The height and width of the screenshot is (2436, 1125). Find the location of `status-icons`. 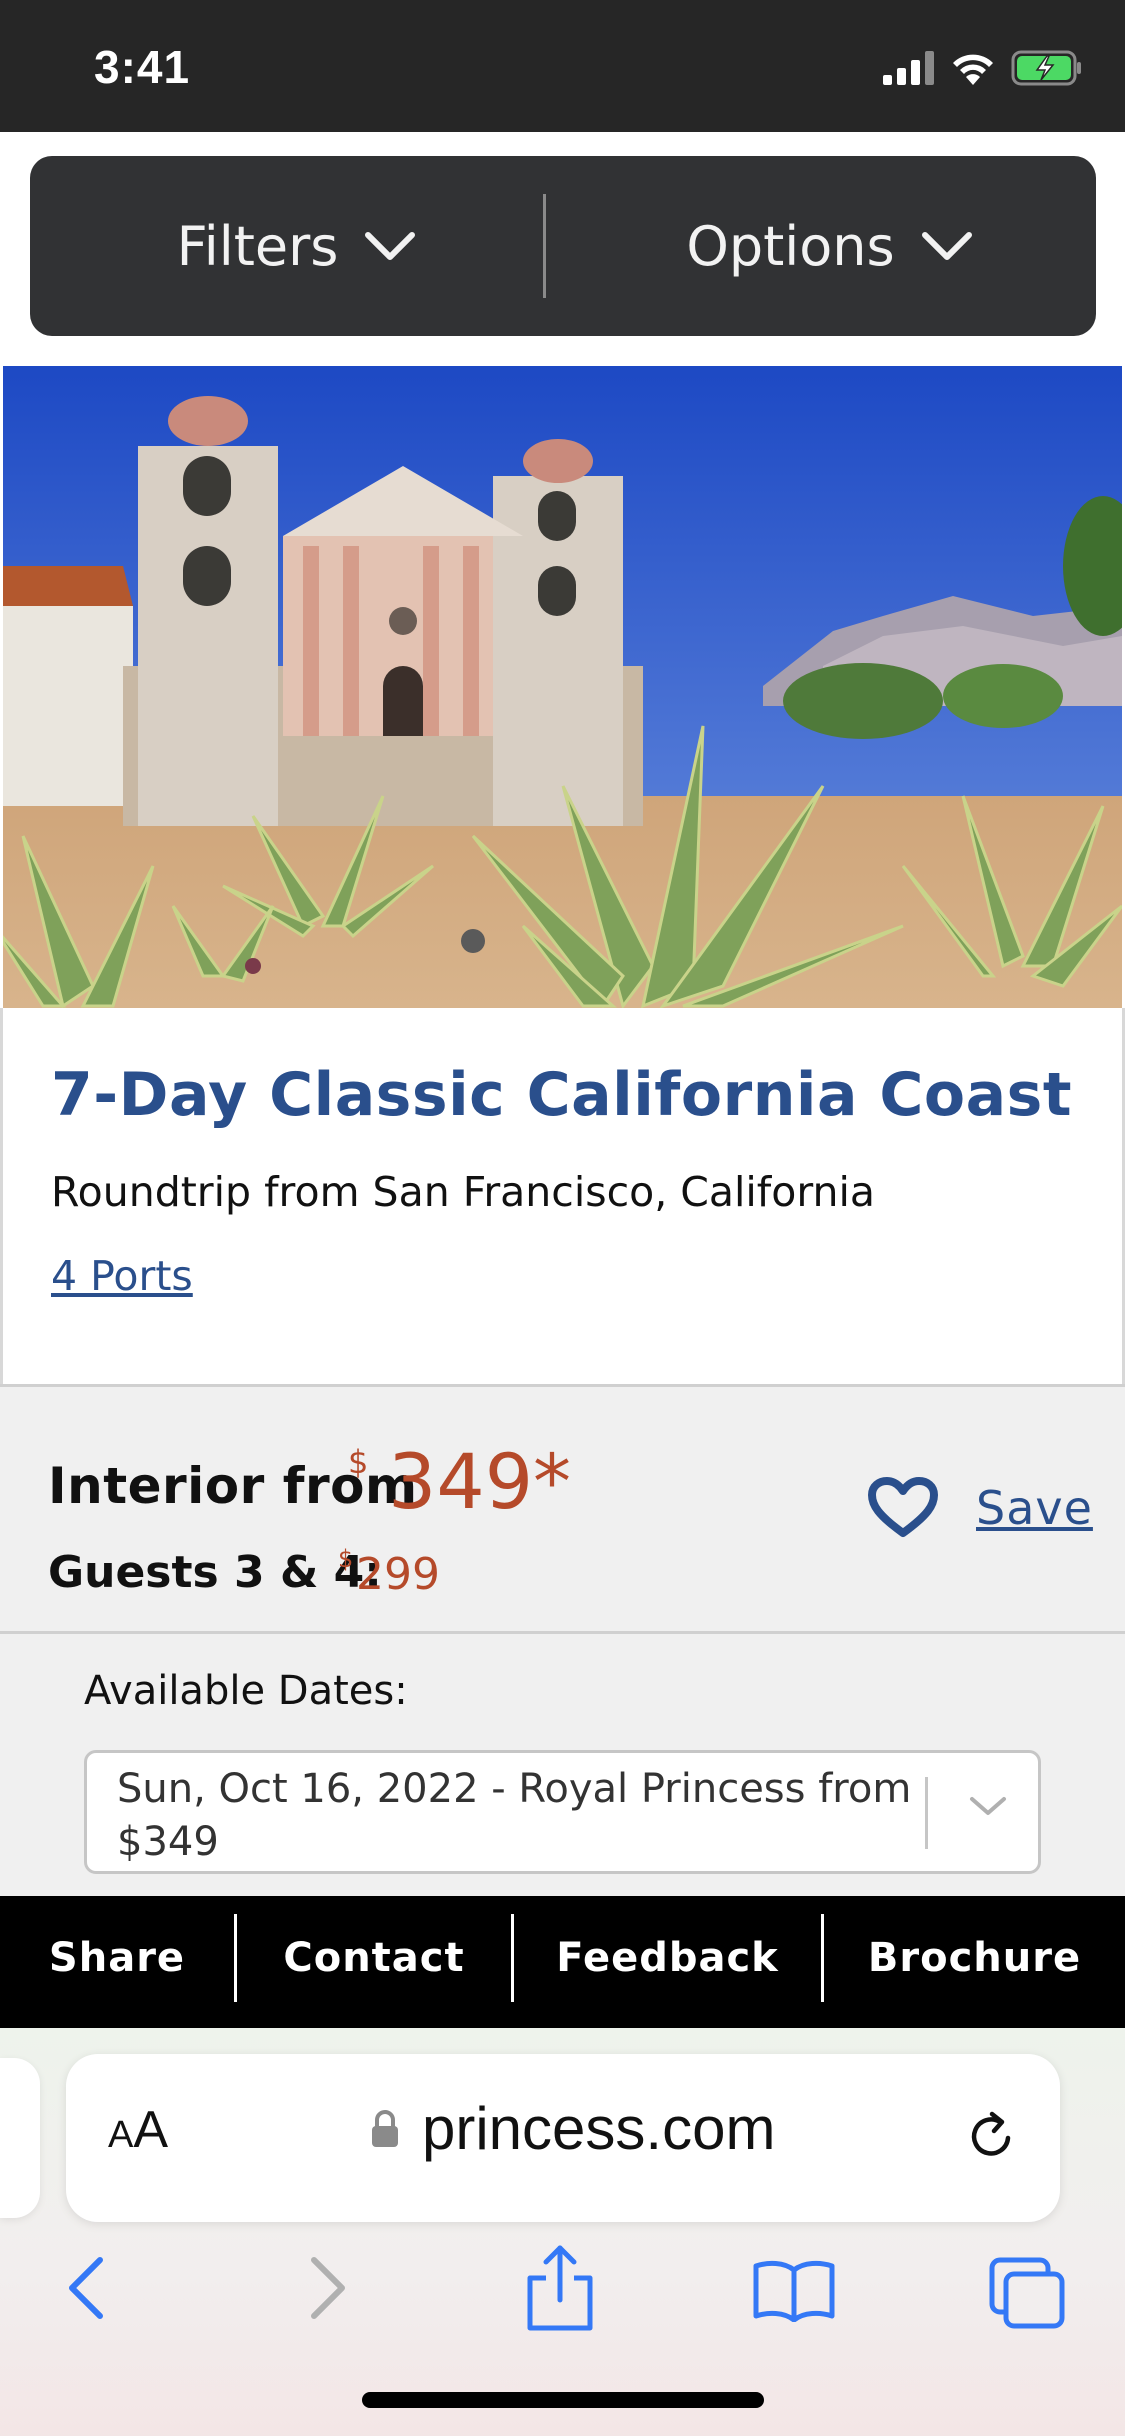

status-icons is located at coordinates (983, 68).